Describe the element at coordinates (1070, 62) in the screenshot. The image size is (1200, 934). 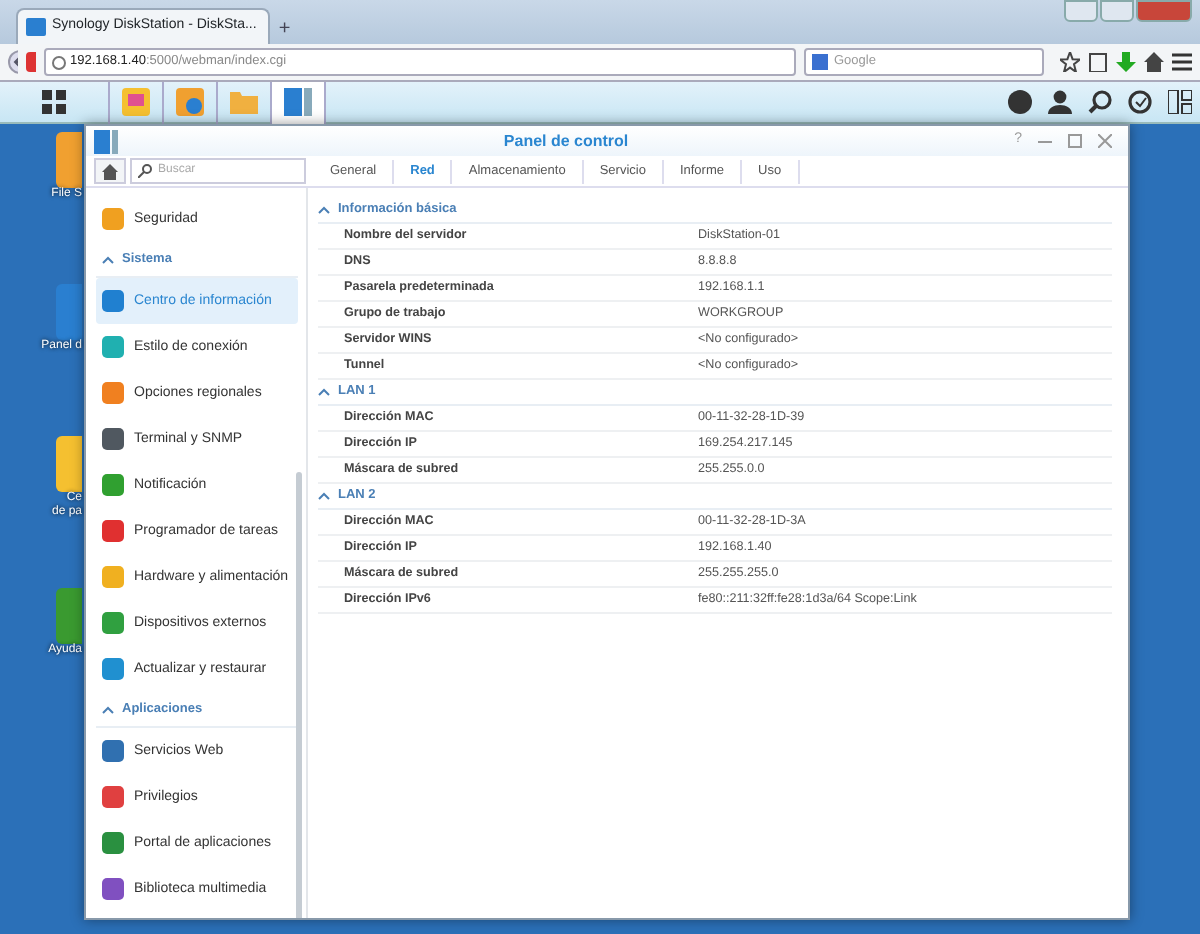
I see `star-icon` at that location.